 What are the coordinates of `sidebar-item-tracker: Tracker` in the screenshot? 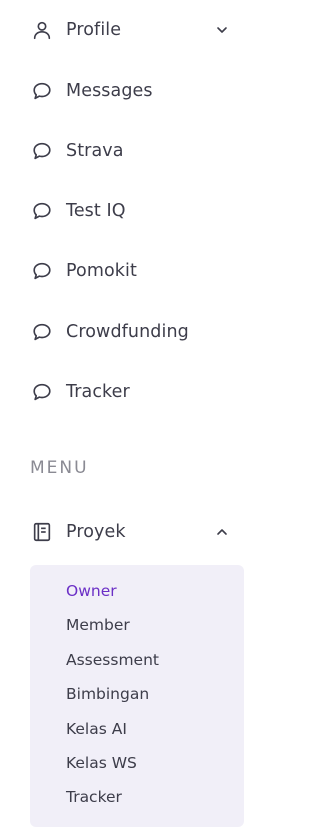 It's located at (137, 392).